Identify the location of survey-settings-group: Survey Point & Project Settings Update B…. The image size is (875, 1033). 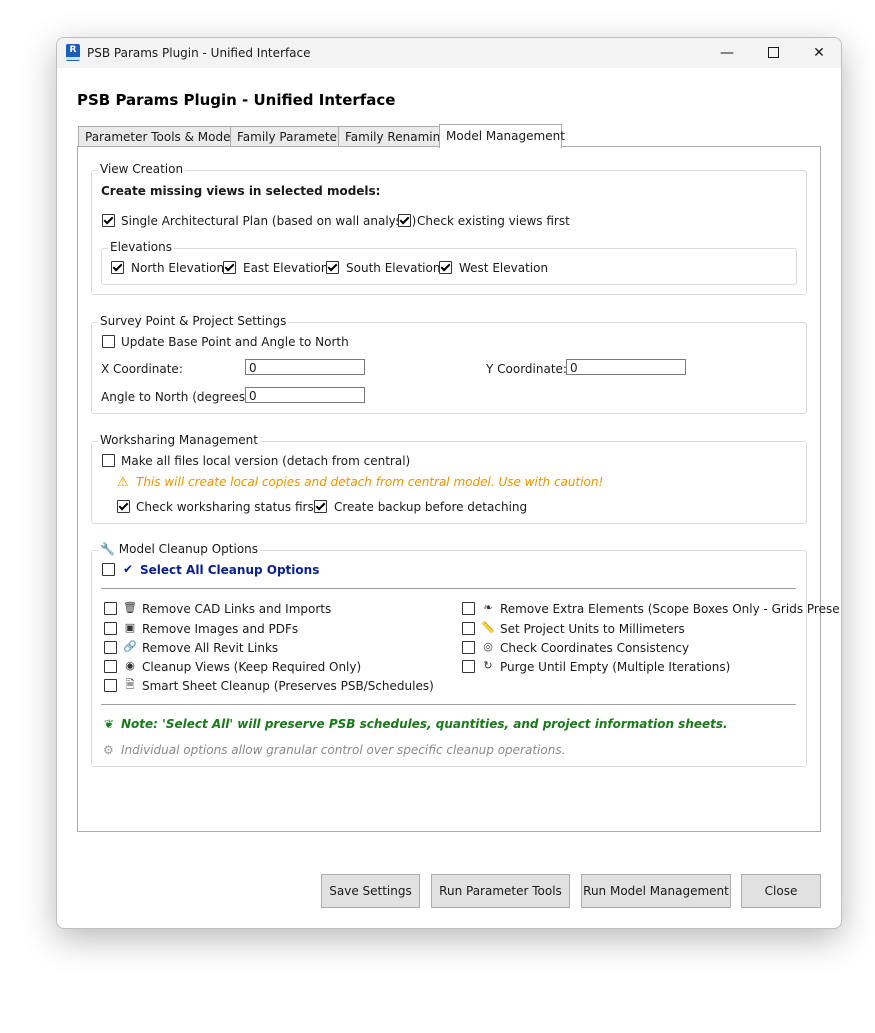
(449, 364).